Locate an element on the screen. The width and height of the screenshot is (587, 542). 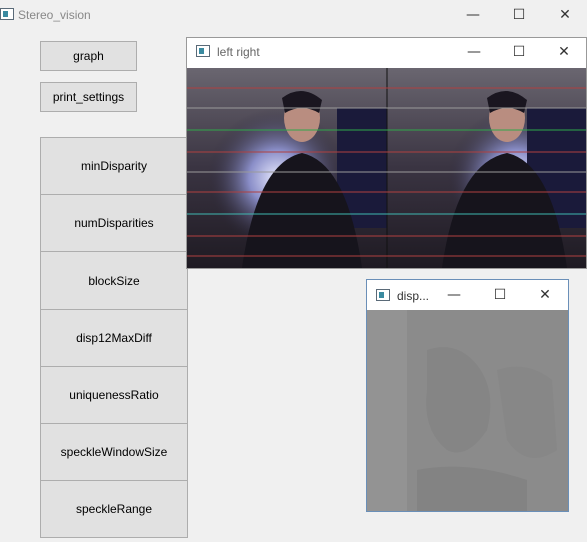
right-camera-image is located at coordinates (486, 168).